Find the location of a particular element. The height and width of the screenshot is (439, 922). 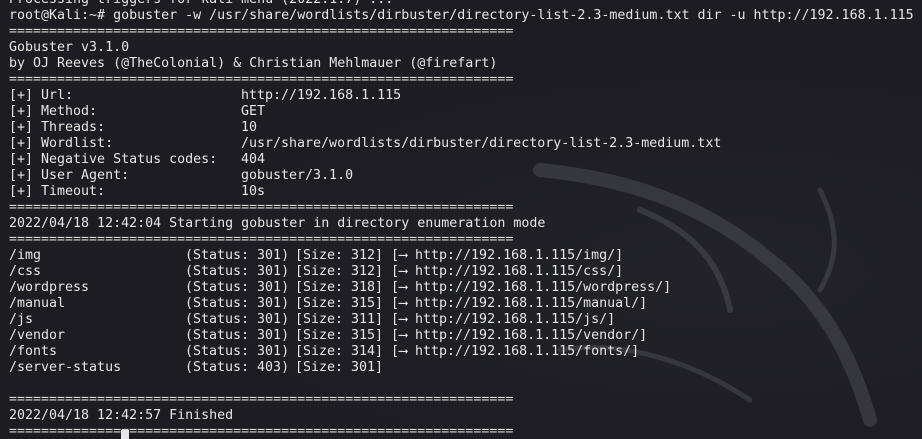

result-path: /vendor is located at coordinates (37, 335).